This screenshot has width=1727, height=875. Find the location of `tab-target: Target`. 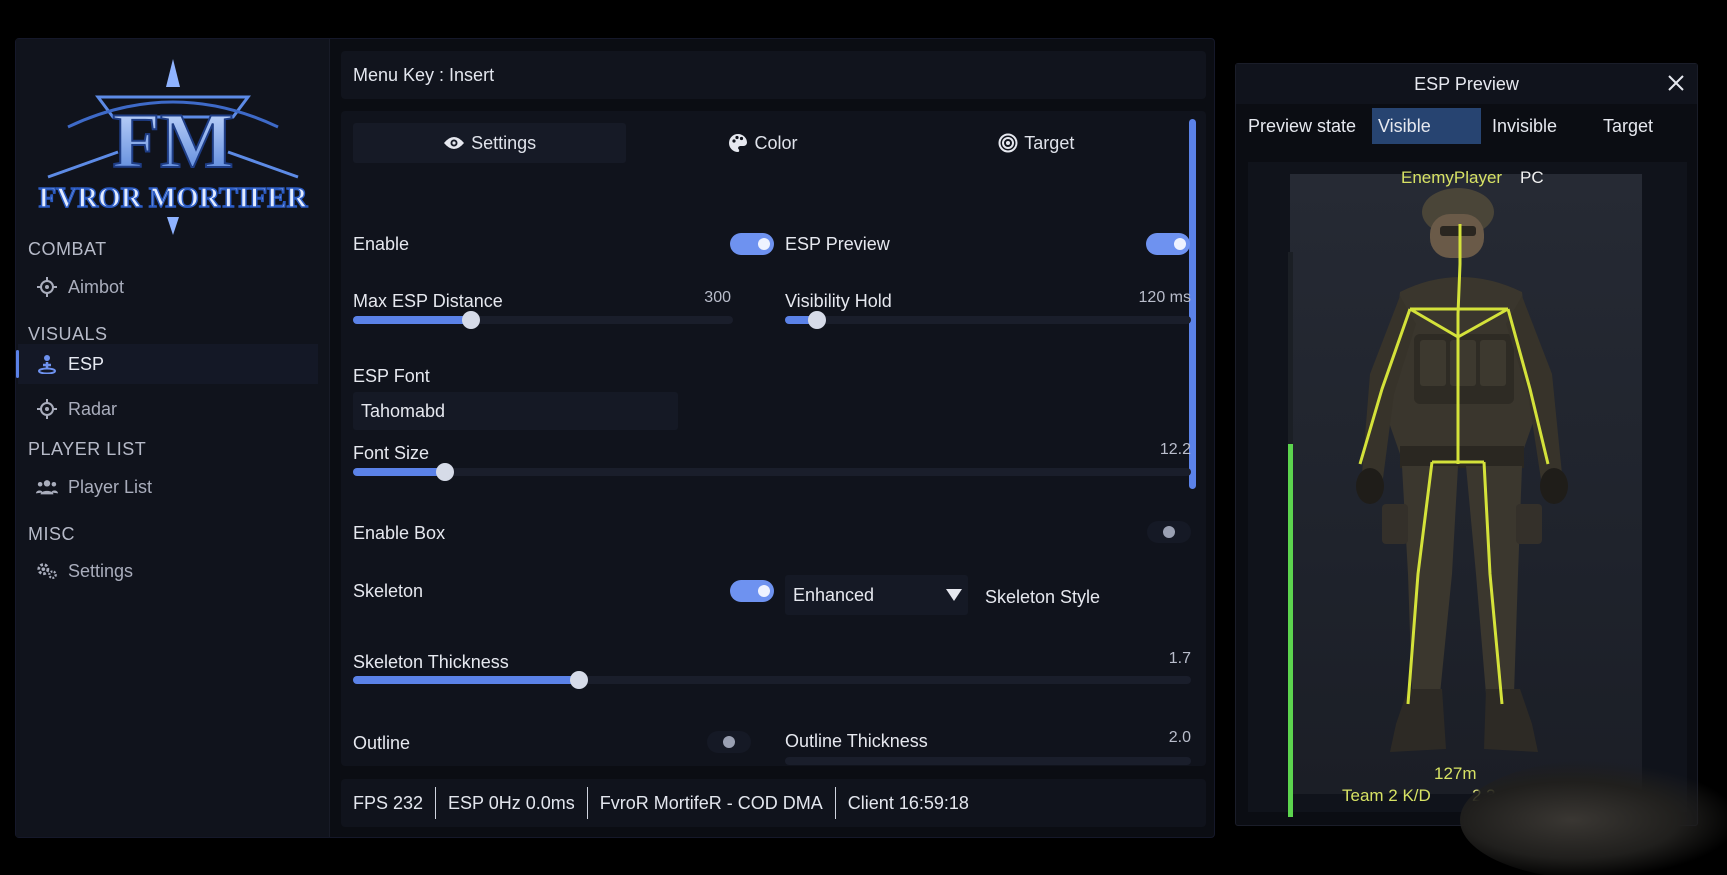

tab-target: Target is located at coordinates (1036, 143).